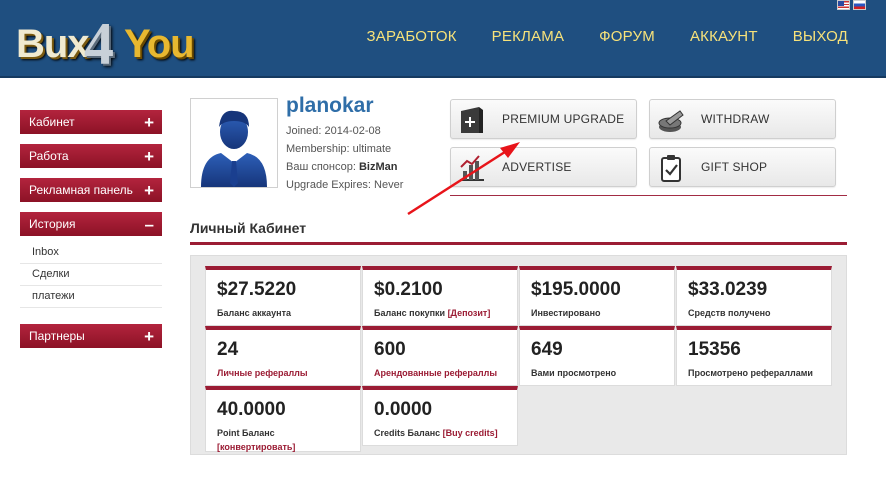 The width and height of the screenshot is (886, 477). I want to click on sidebar-item-label: История, so click(52, 224).